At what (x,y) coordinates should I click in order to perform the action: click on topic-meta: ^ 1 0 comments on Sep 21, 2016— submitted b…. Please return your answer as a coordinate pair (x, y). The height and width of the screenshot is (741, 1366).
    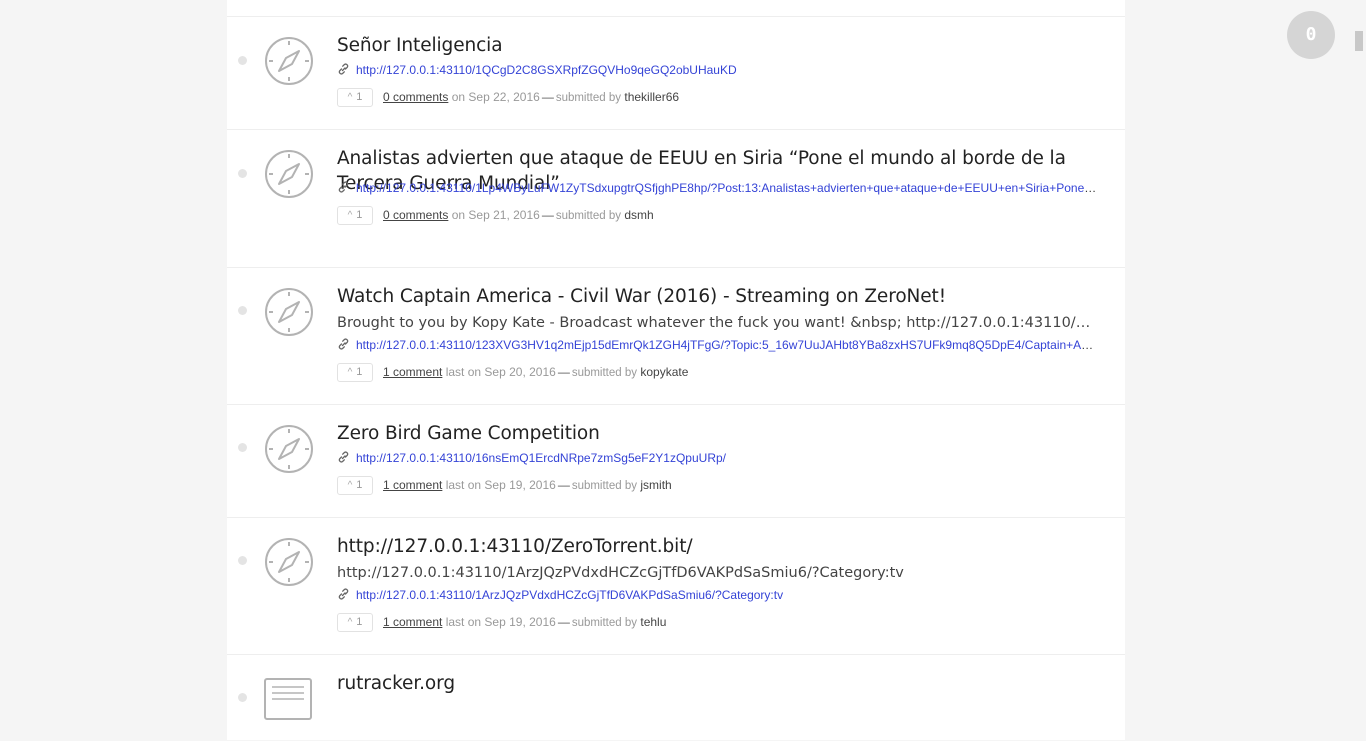
    Looking at the image, I should click on (495, 215).